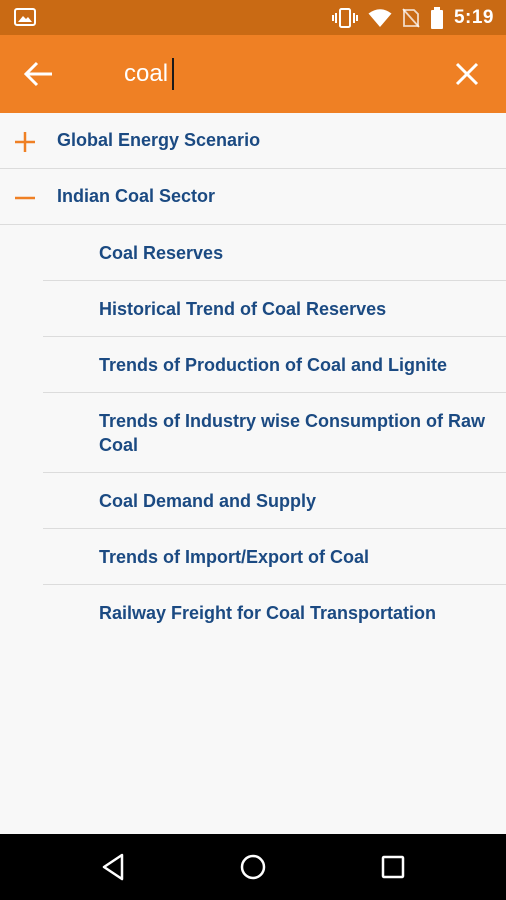 This screenshot has height=900, width=506. What do you see at coordinates (380, 17) in the screenshot?
I see `wifi-icon` at bounding box center [380, 17].